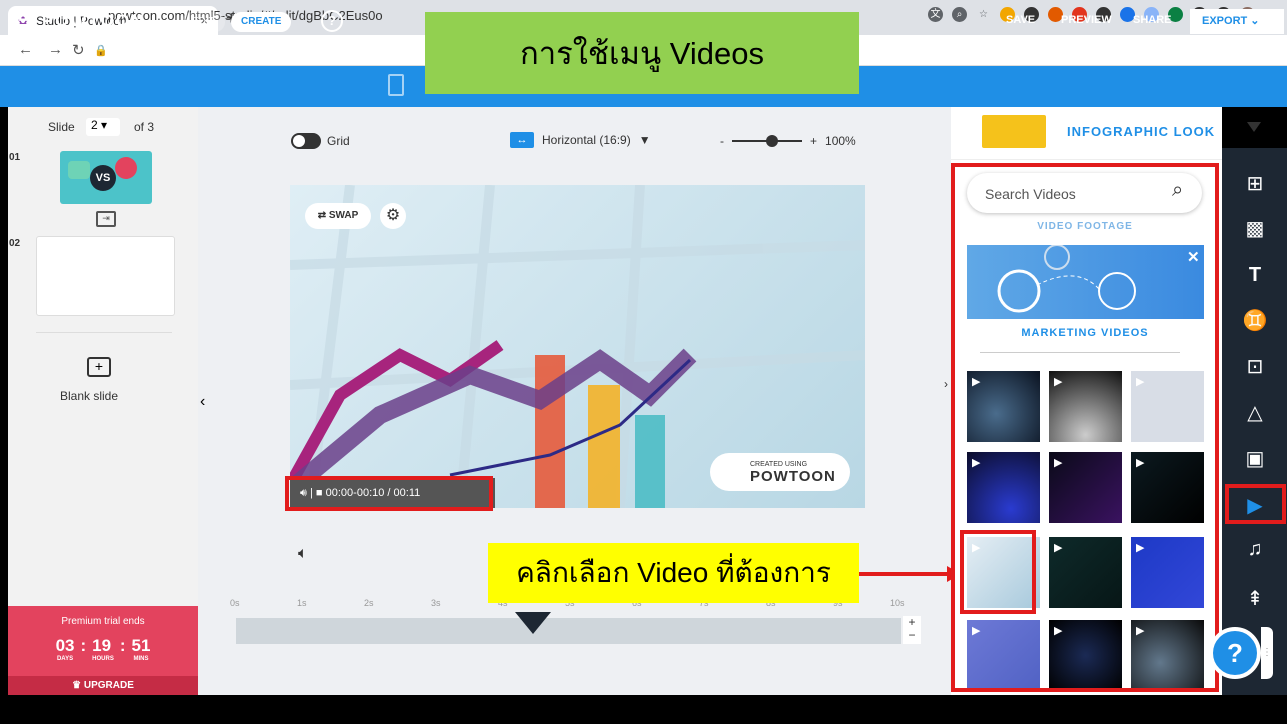  What do you see at coordinates (1086, 20) in the screenshot?
I see `preview-button: PREVIEW` at bounding box center [1086, 20].